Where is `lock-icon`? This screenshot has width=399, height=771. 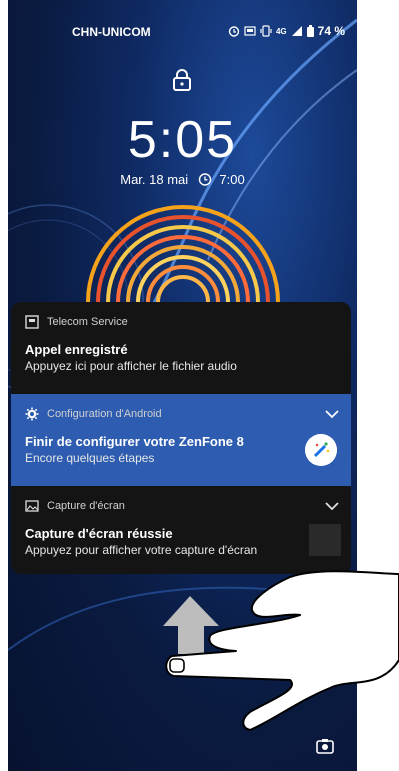
lock-icon is located at coordinates (182, 80).